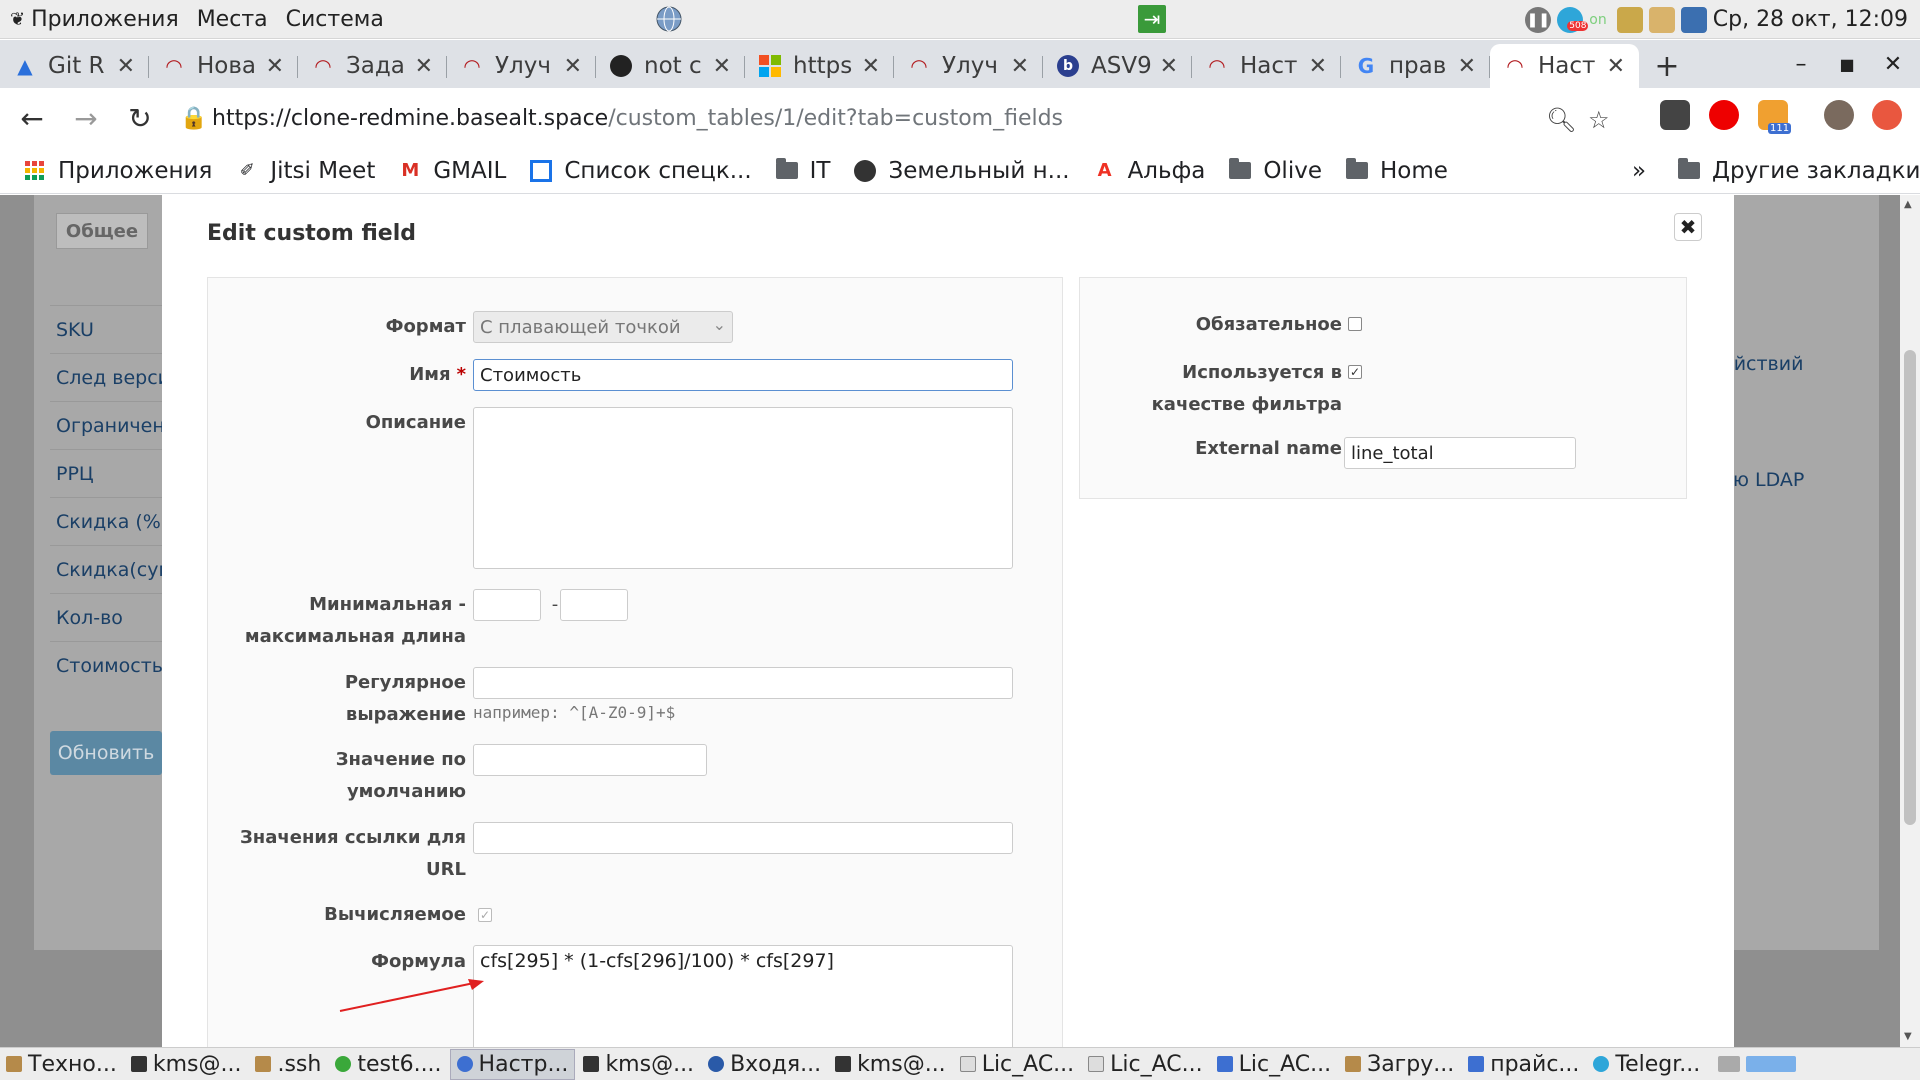  Describe the element at coordinates (1599, 120) in the screenshot. I see `bookmark-star-icon: ☆` at that location.